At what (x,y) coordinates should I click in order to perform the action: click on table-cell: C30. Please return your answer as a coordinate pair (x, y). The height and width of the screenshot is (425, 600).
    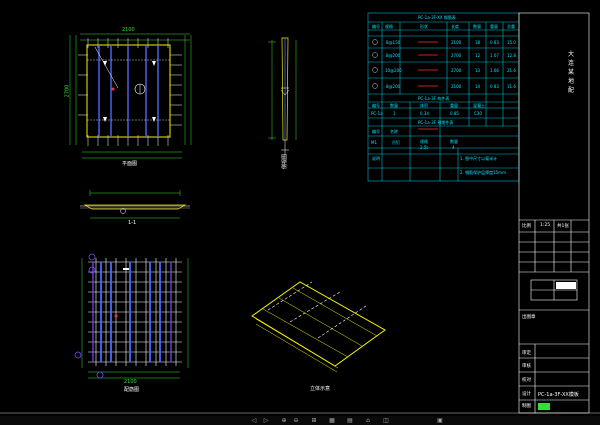
    Looking at the image, I should click on (478, 113).